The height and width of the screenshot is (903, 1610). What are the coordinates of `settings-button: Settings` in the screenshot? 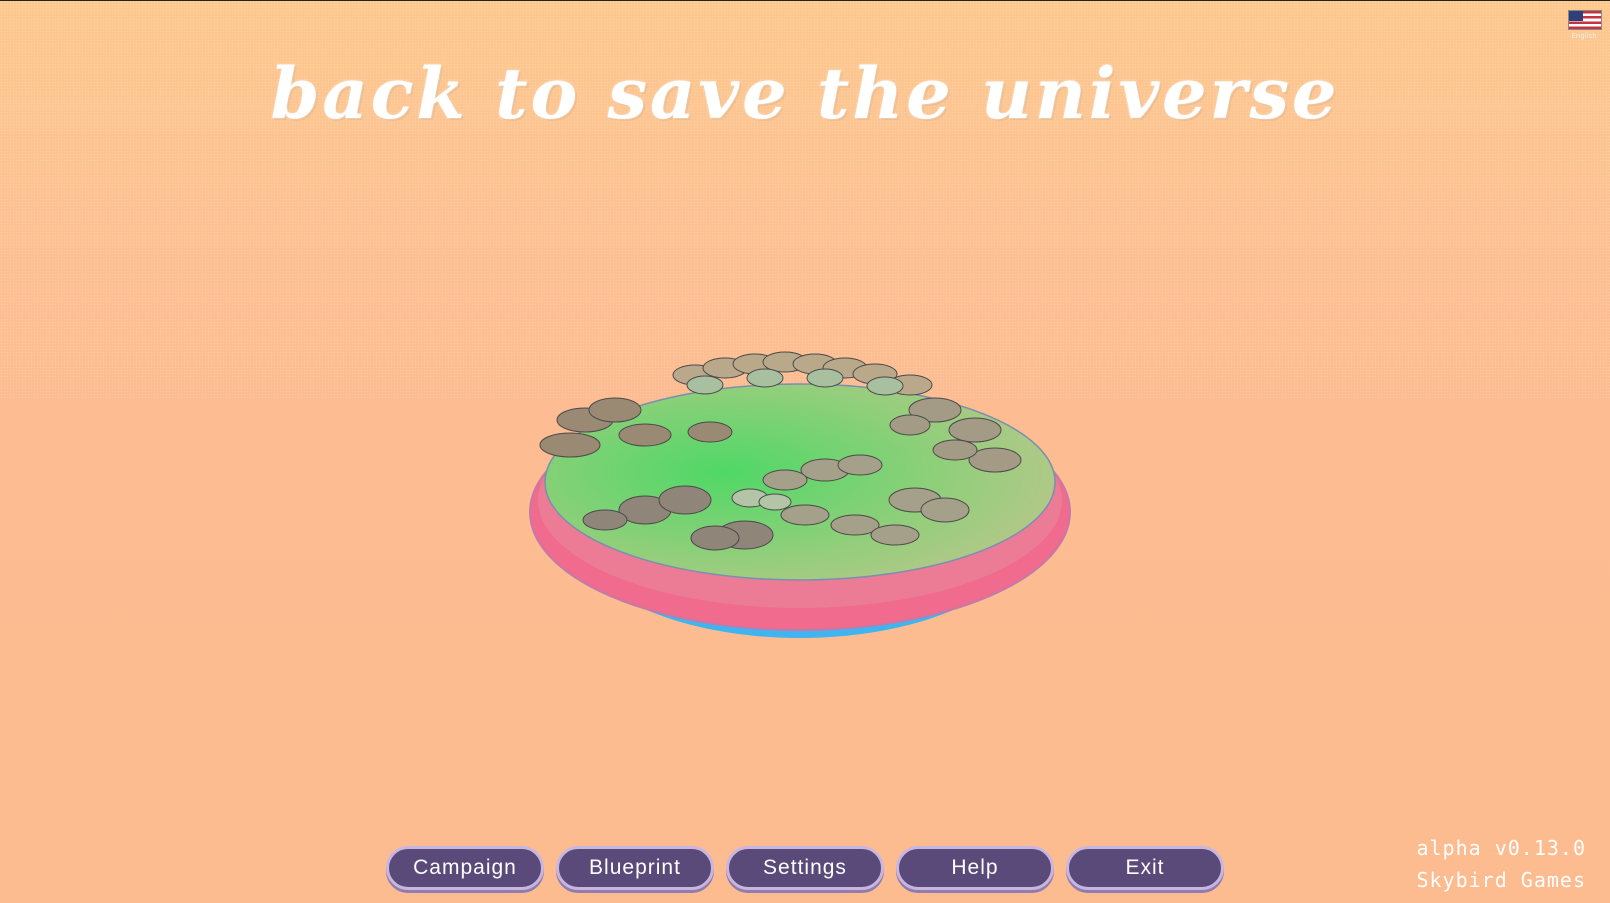 It's located at (805, 868).